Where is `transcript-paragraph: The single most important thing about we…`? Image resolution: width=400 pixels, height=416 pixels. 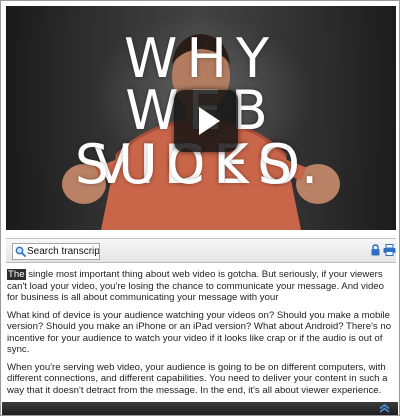 transcript-paragraph: The single most important thing about we… is located at coordinates (201, 286).